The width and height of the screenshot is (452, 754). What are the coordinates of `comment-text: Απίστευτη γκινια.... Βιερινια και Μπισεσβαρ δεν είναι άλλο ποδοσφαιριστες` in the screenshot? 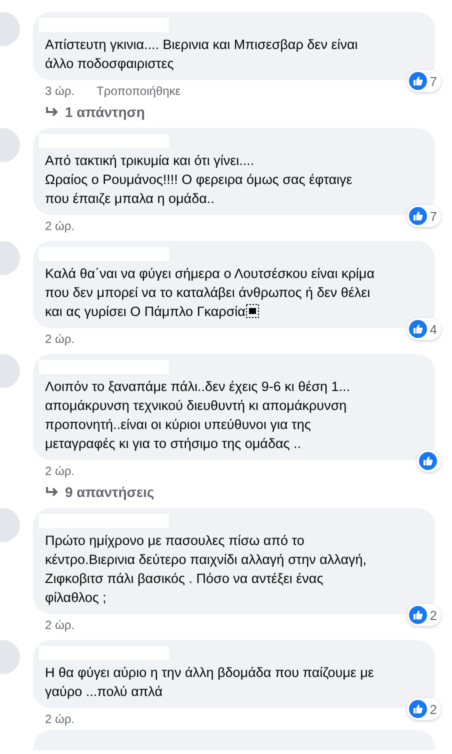 It's located at (202, 54).